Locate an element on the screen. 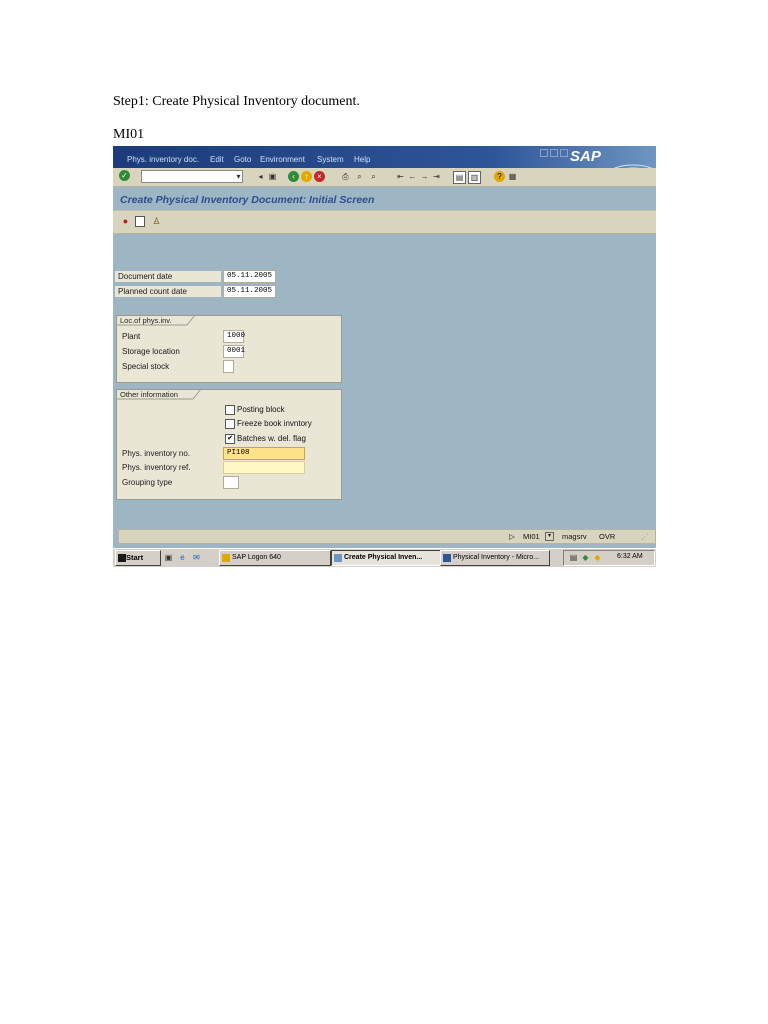  phys-inventory-no-label: Phys. inventory no. is located at coordinates (172, 453).